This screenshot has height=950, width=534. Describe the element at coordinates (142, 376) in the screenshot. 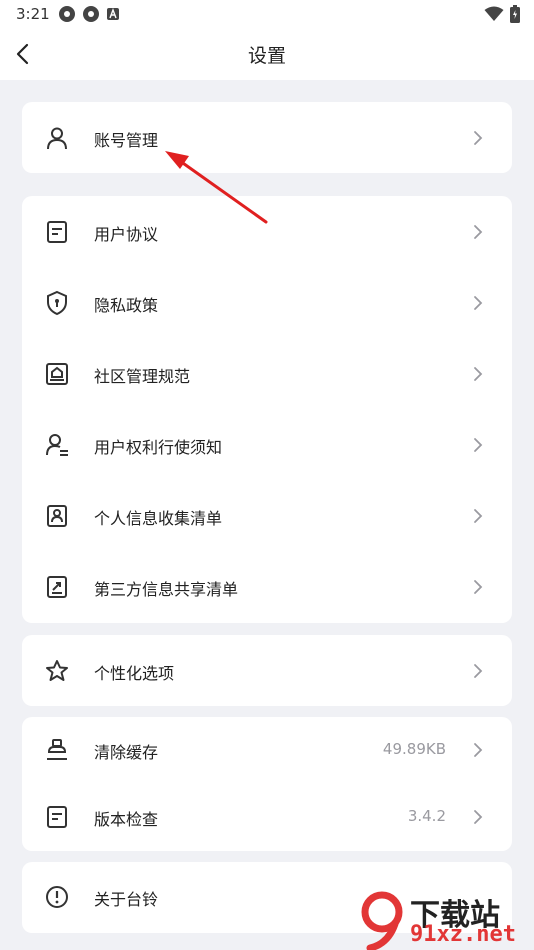

I see `row-label: 社区管理规范` at that location.